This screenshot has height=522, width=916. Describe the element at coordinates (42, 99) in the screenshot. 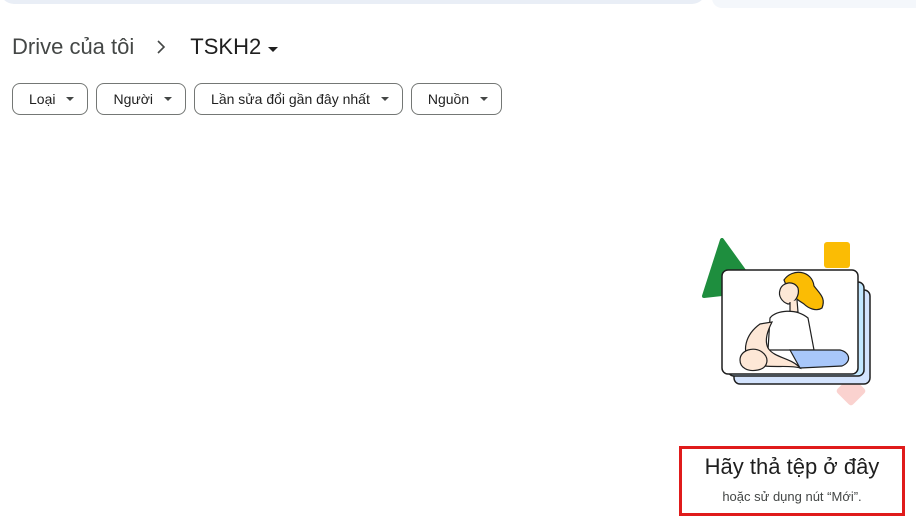

I see `filter-type-label: Loại` at that location.